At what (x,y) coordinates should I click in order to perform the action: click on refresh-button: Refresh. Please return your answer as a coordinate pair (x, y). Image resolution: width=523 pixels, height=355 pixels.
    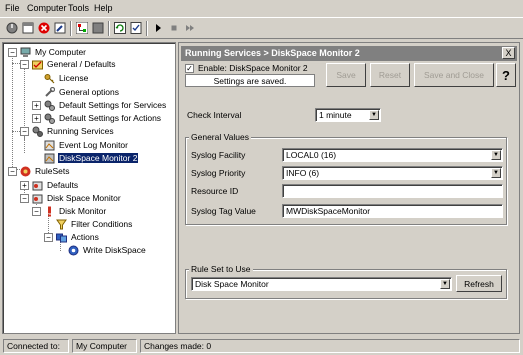
    Looking at the image, I should click on (479, 283).